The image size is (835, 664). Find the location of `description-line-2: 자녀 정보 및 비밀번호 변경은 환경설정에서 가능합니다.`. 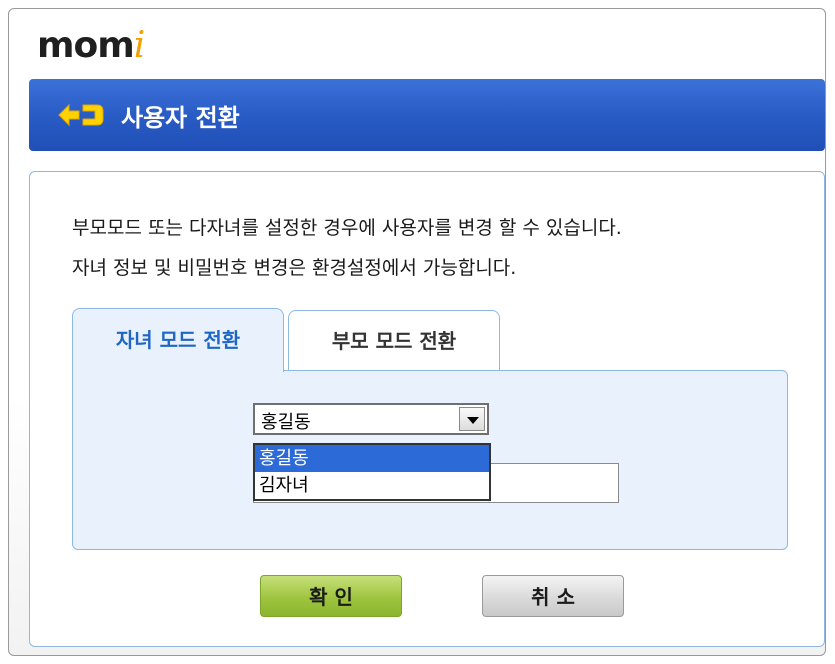

description-line-2: 자녀 정보 및 비밀번호 변경은 환경설정에서 가능합니다. is located at coordinates (294, 268).